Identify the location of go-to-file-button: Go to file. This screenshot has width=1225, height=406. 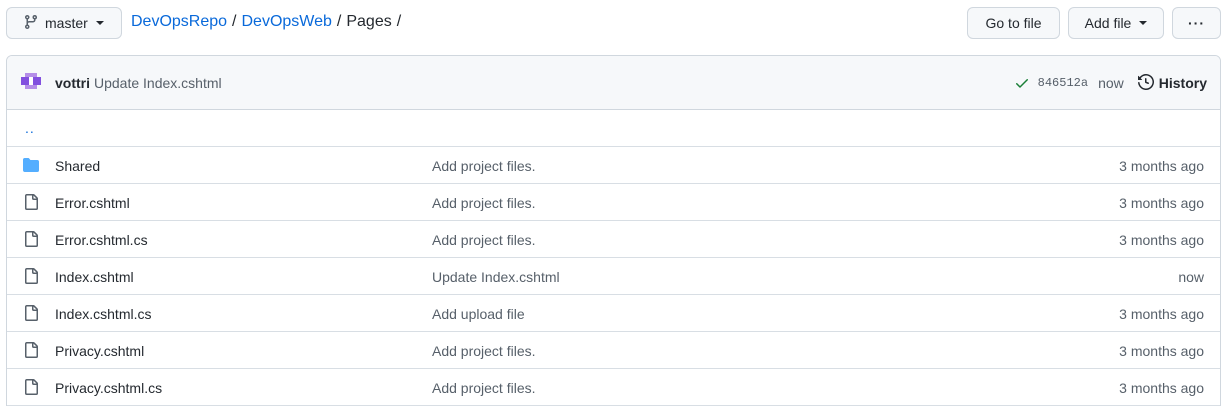
(1013, 23).